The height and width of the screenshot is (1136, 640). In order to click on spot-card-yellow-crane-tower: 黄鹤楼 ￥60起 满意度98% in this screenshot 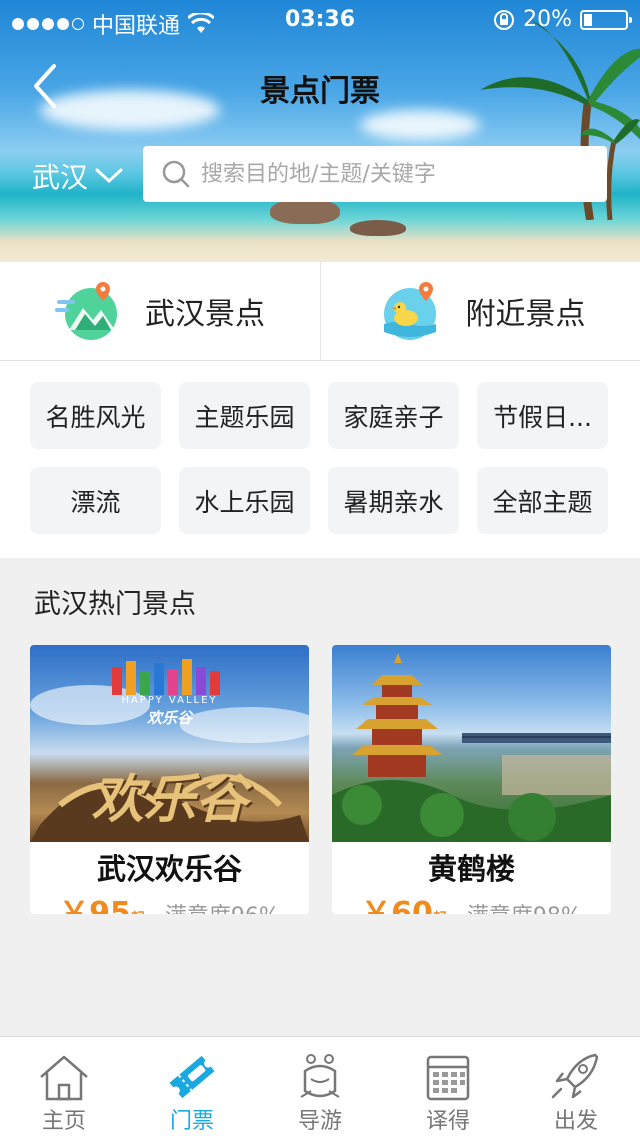, I will do `click(471, 779)`.